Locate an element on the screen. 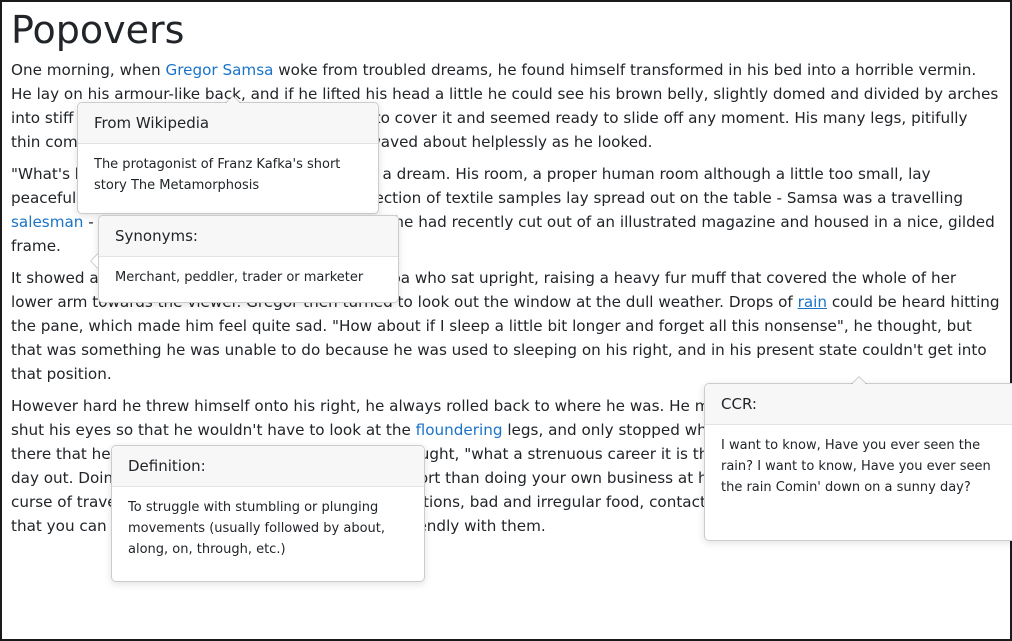  synonyms-popover-title: Synonyms: is located at coordinates (248, 236).